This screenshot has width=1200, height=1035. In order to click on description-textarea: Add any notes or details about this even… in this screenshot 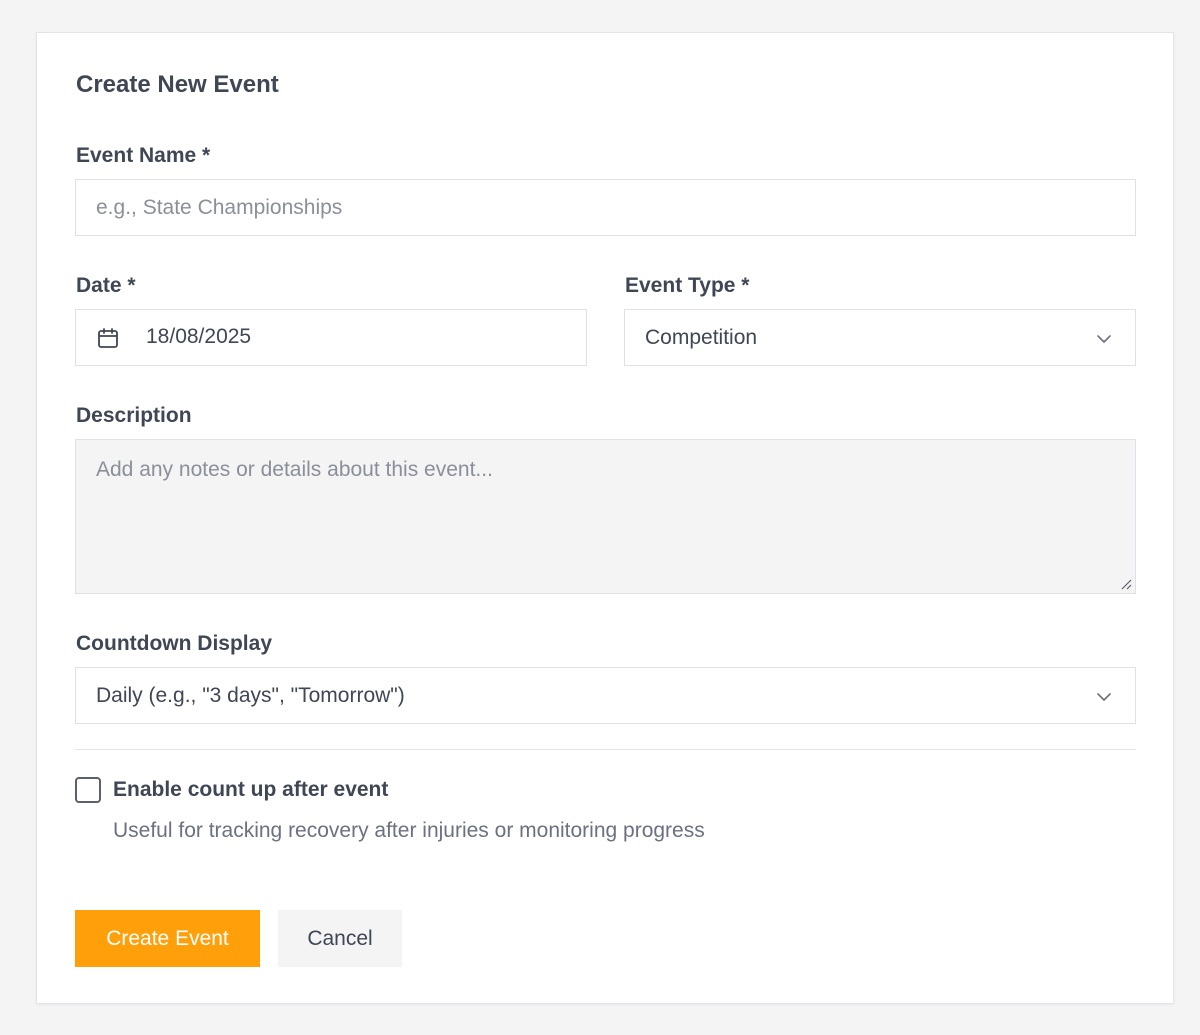, I will do `click(605, 516)`.